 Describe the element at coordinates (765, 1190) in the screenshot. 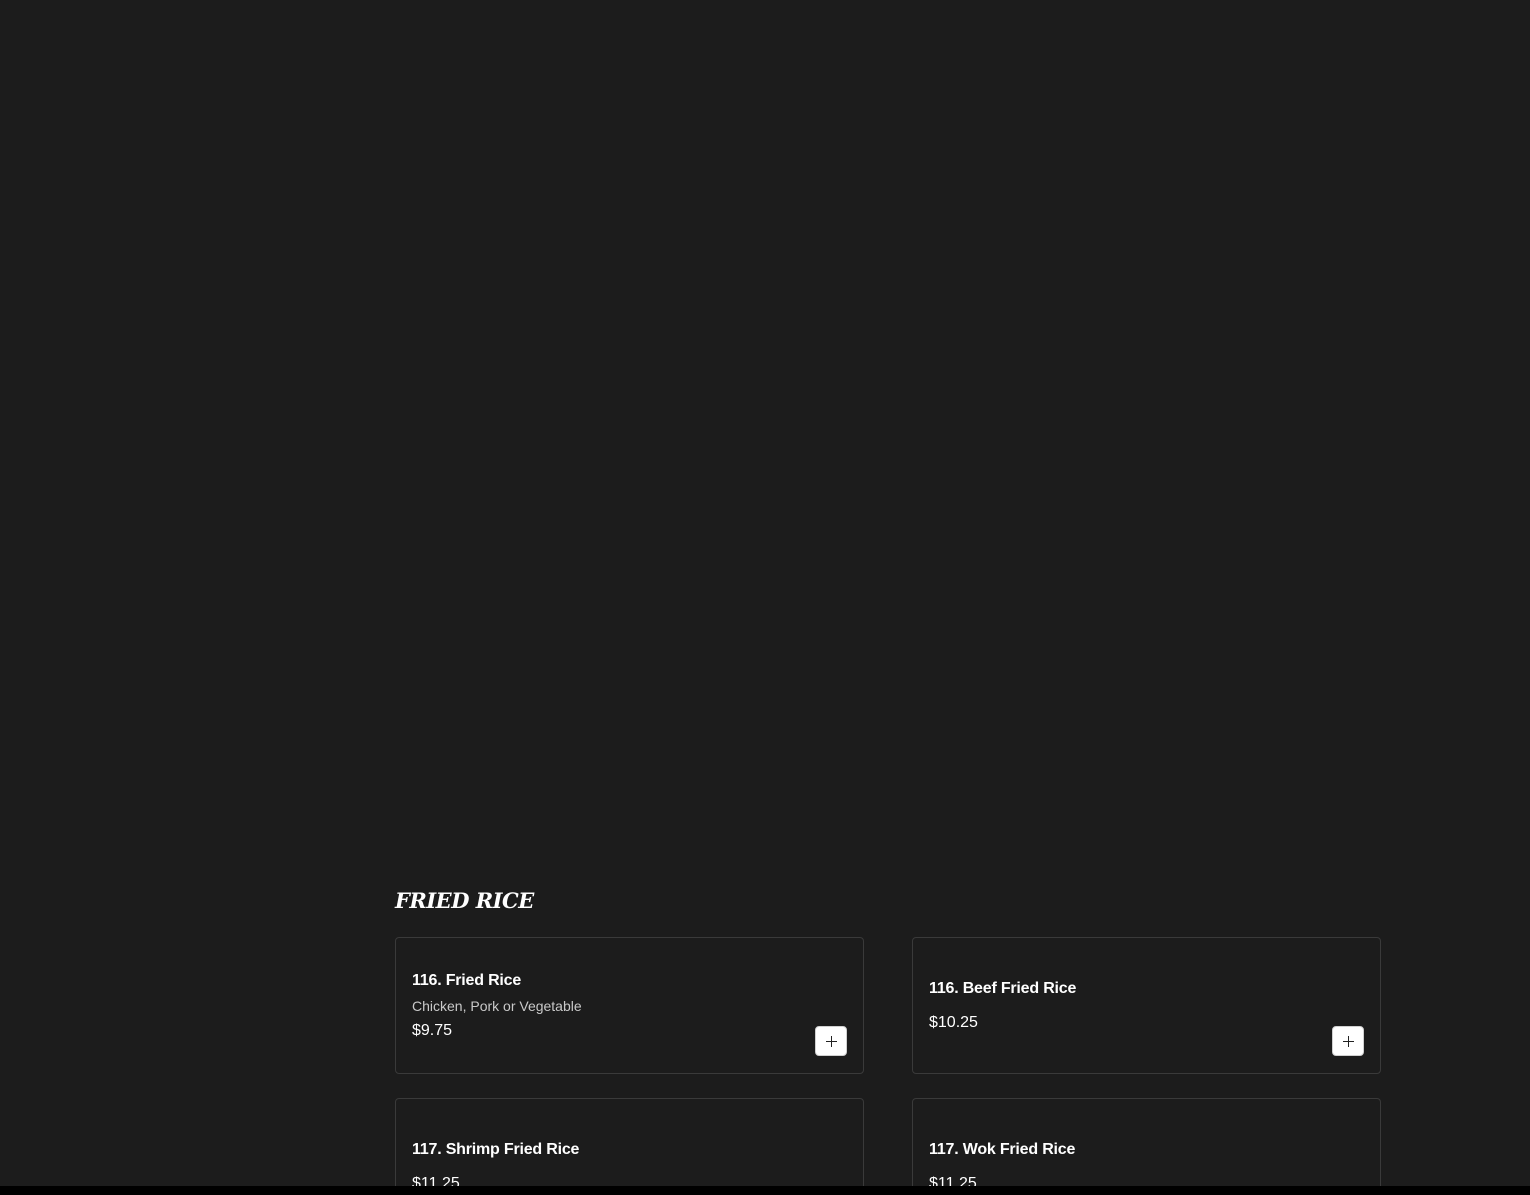

I see `bottom-bar` at that location.